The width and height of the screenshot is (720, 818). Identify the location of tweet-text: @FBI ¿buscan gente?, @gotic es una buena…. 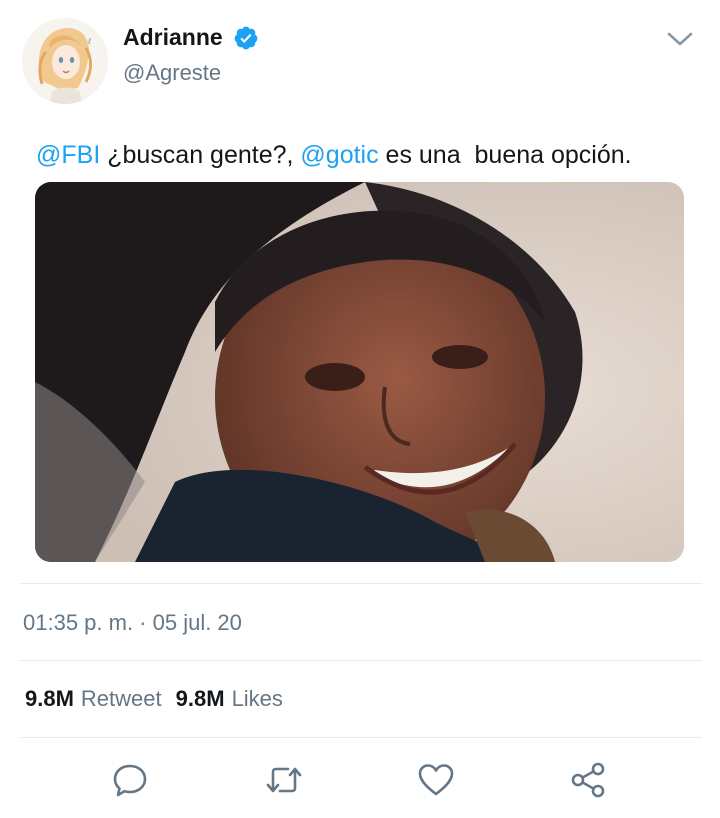
(334, 155).